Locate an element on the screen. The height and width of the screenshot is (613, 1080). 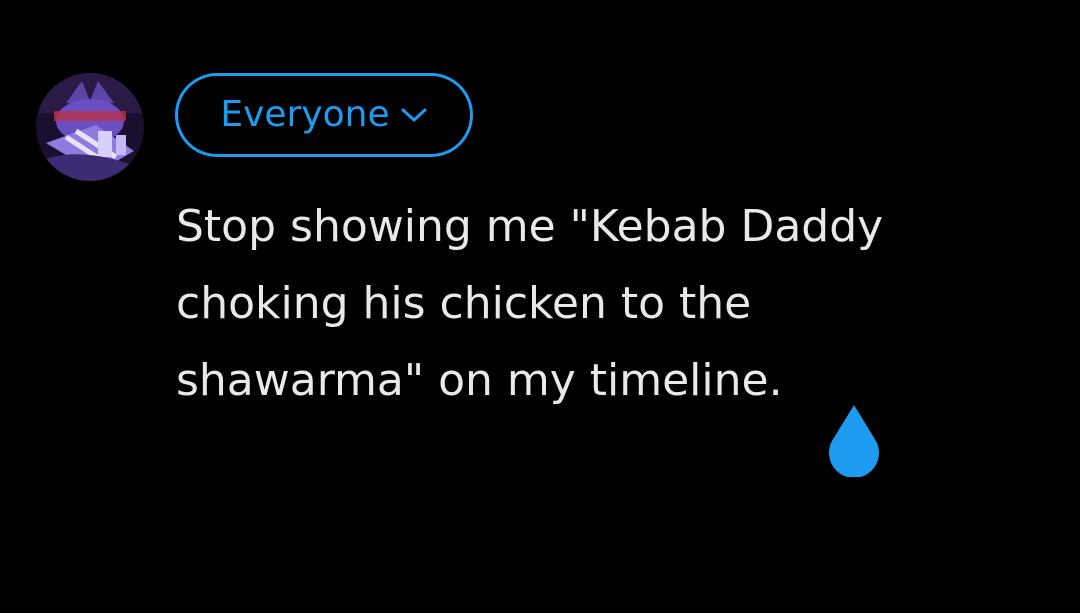
text-line: choking his chicken to the is located at coordinates (464, 303).